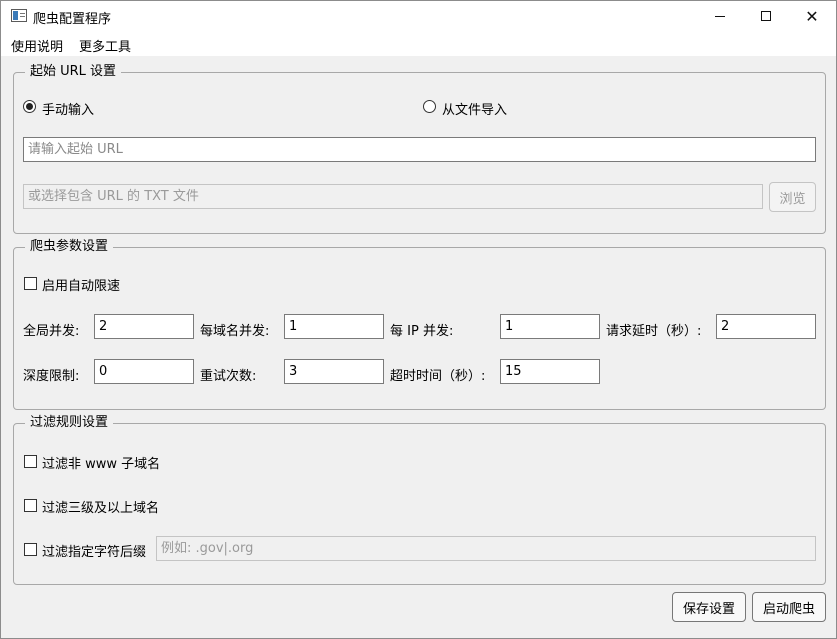 The width and height of the screenshot is (837, 639). I want to click on close-button: ✕, so click(812, 16).